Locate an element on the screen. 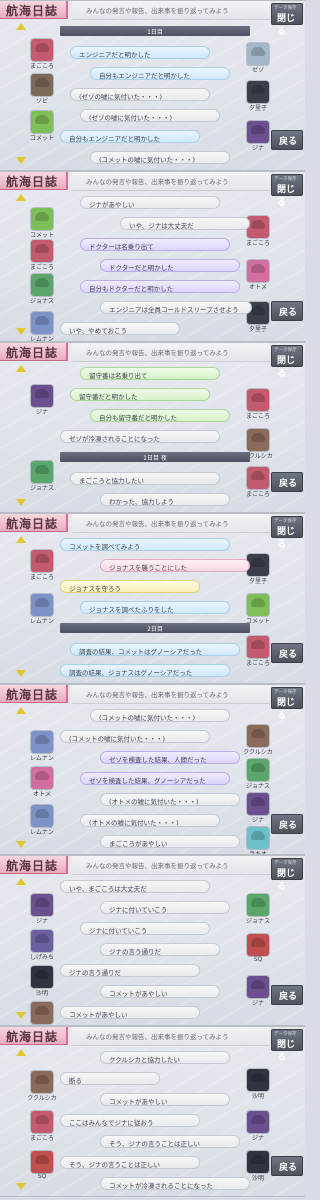 Image resolution: width=320 pixels, height=1200 pixels. character-left: ジョナス is located at coordinates (42, 478).